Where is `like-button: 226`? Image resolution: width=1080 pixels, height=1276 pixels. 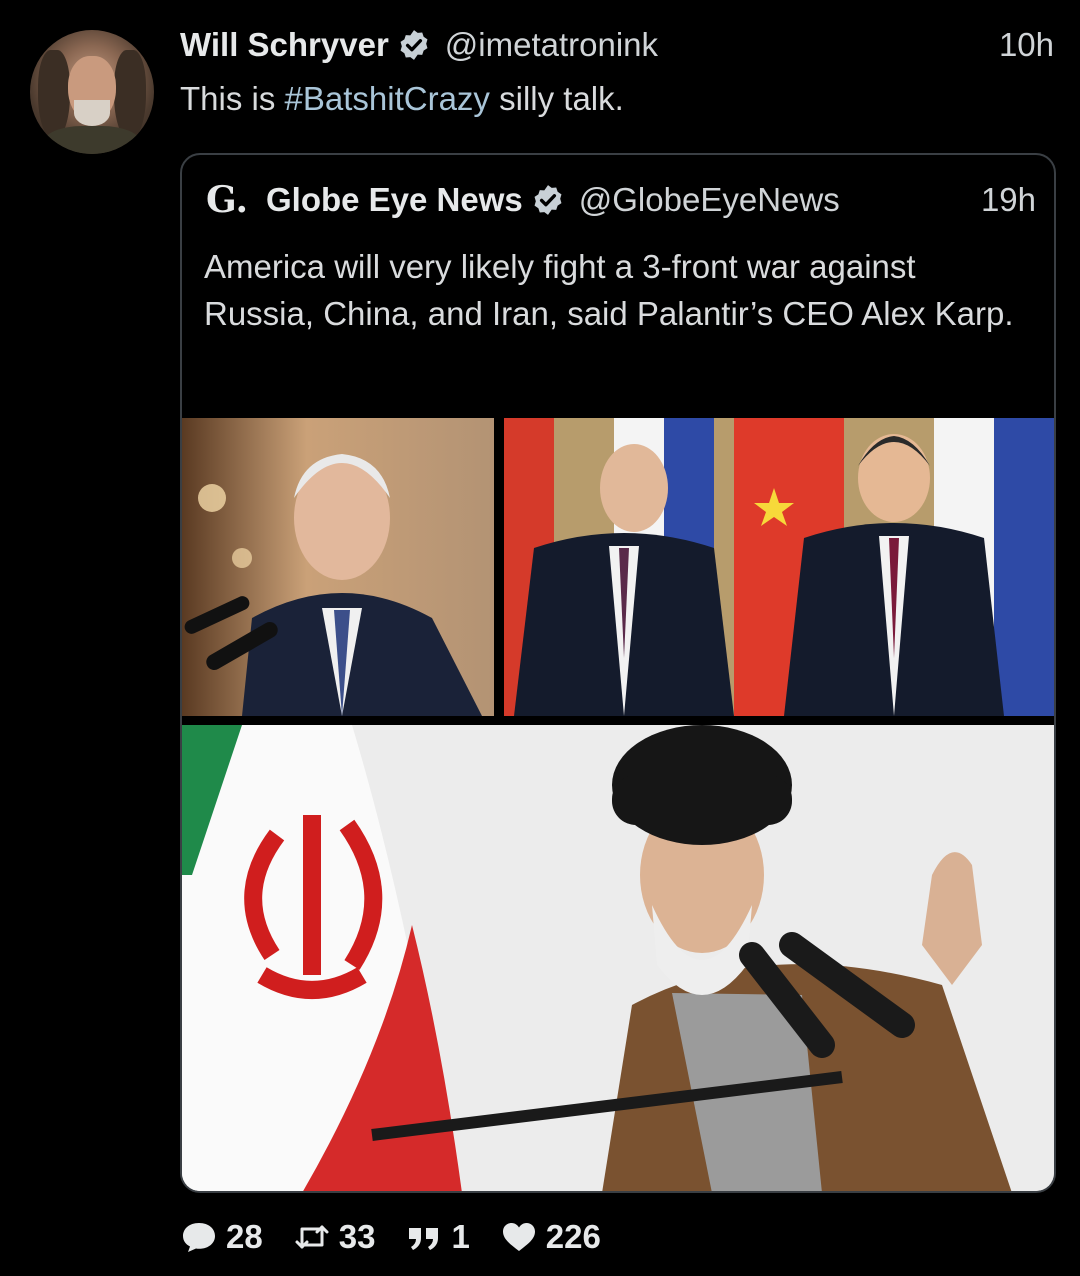 like-button: 226 is located at coordinates (550, 1237).